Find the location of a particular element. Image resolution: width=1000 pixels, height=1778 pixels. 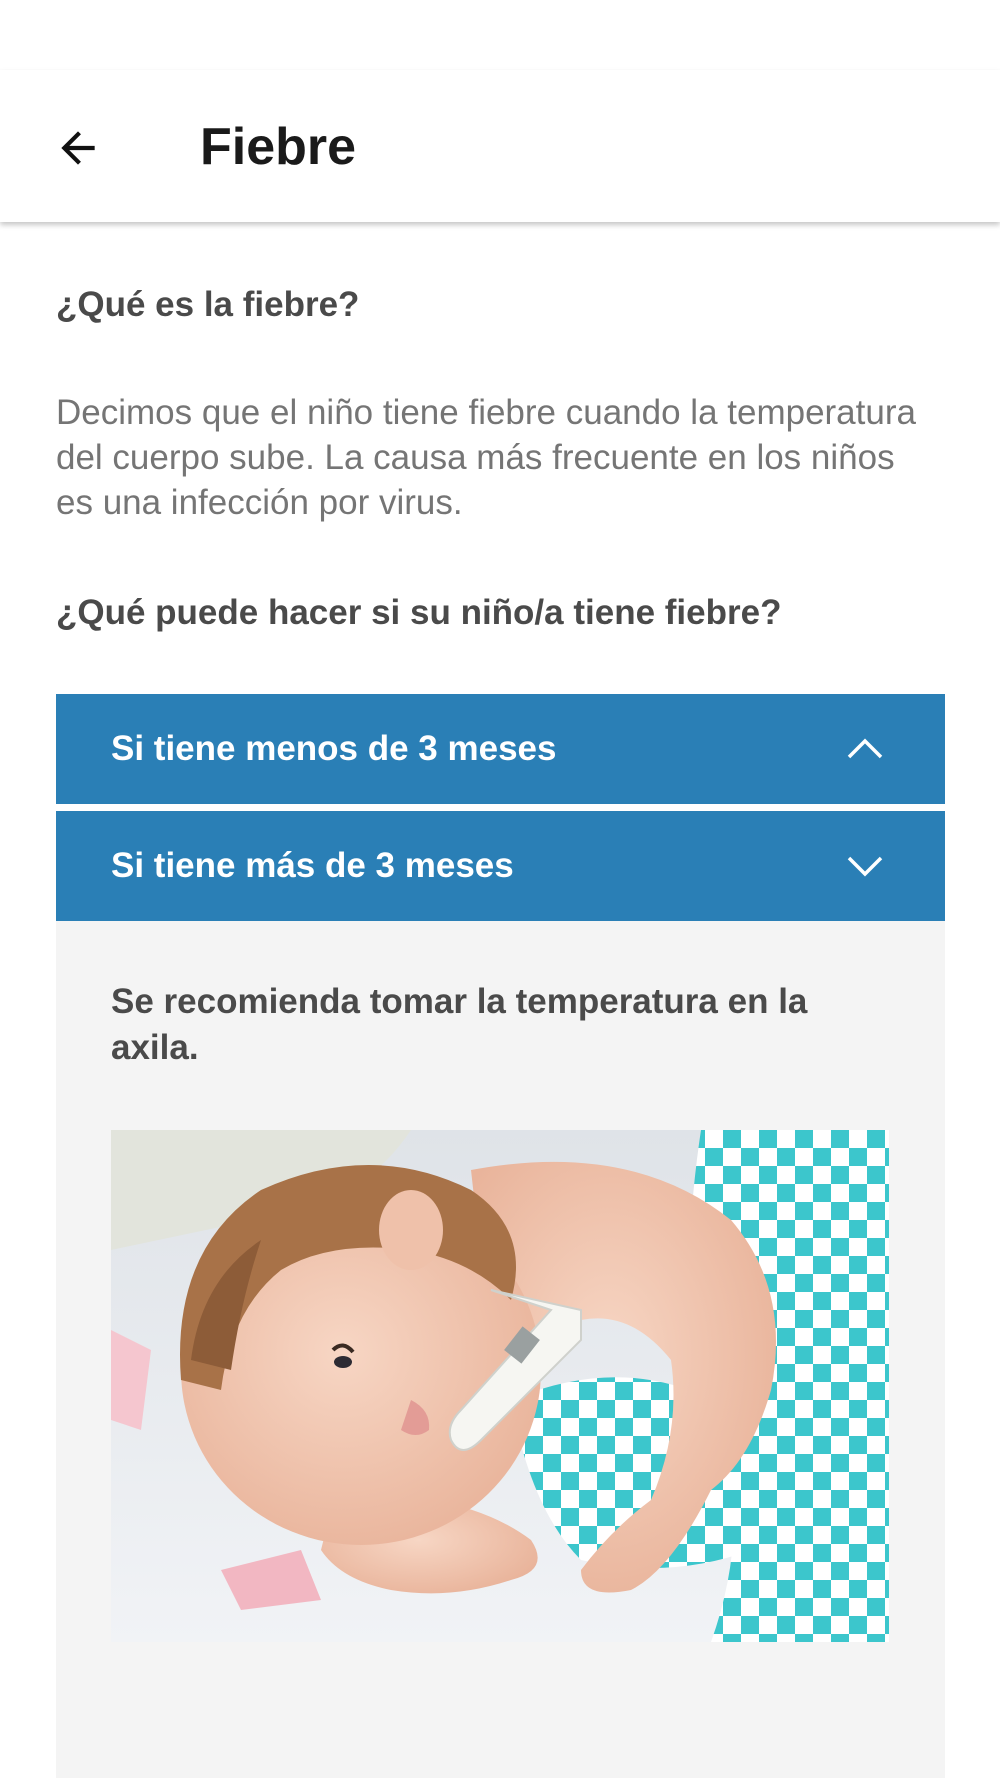

section-heading-what-is-fever: ¿Qué es la fiebre? is located at coordinates (208, 304).